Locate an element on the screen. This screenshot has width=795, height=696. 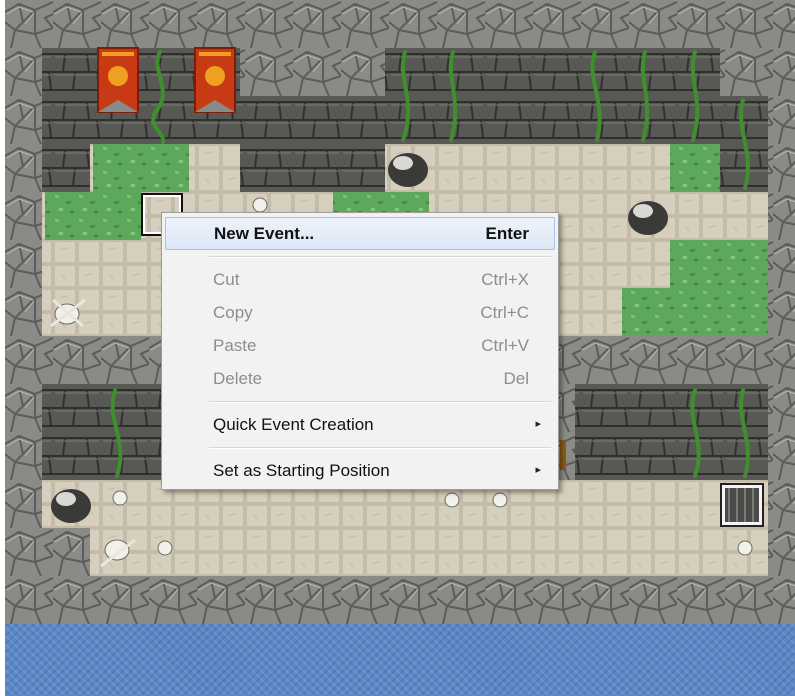
water-band is located at coordinates (400, 660).